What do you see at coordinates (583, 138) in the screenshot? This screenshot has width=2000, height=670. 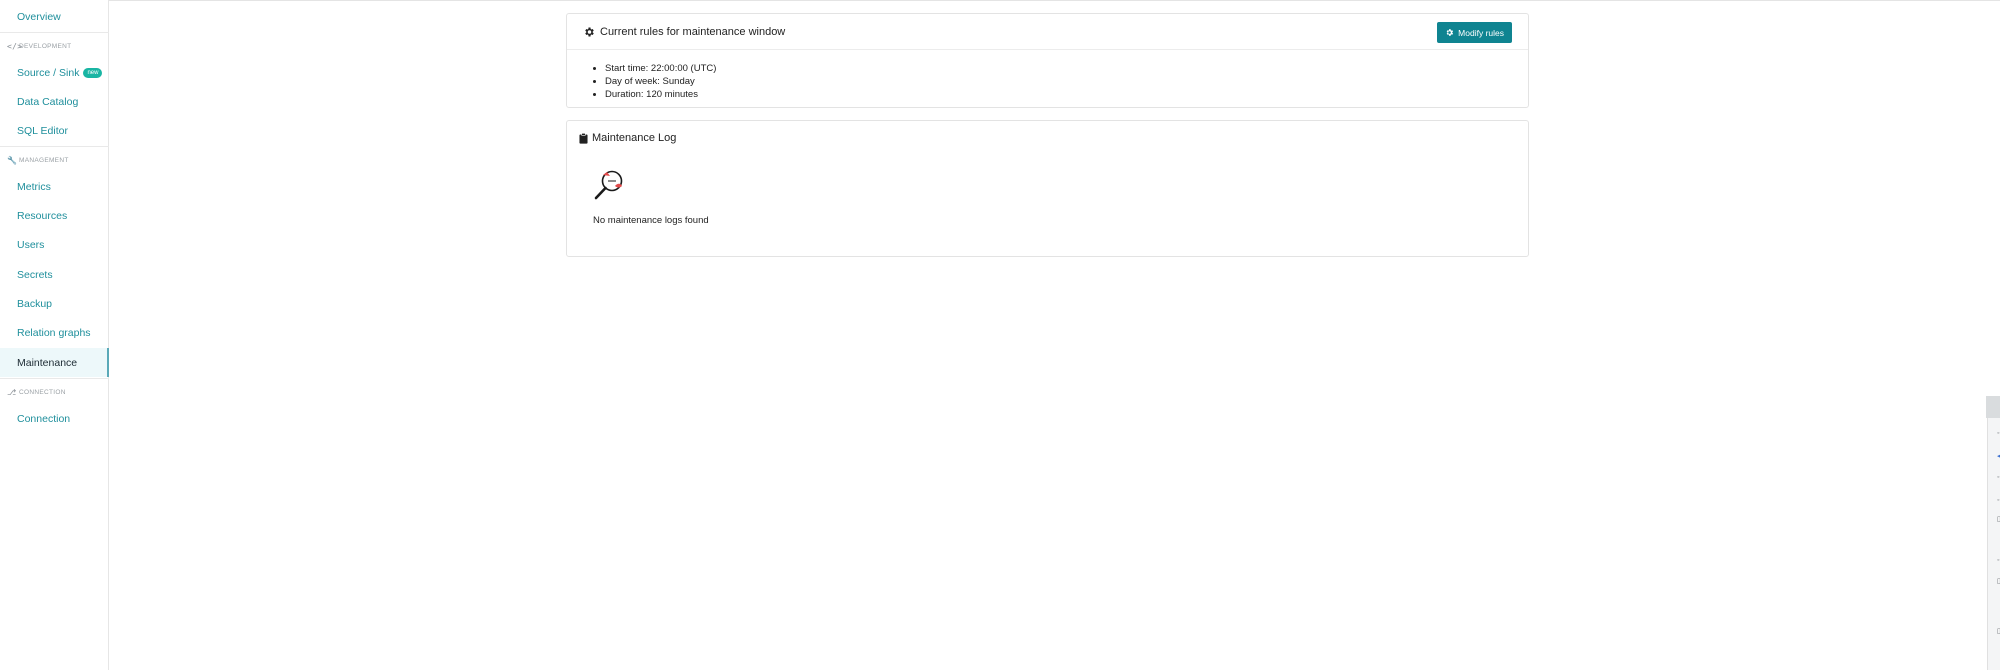 I see `clipboard-icon` at bounding box center [583, 138].